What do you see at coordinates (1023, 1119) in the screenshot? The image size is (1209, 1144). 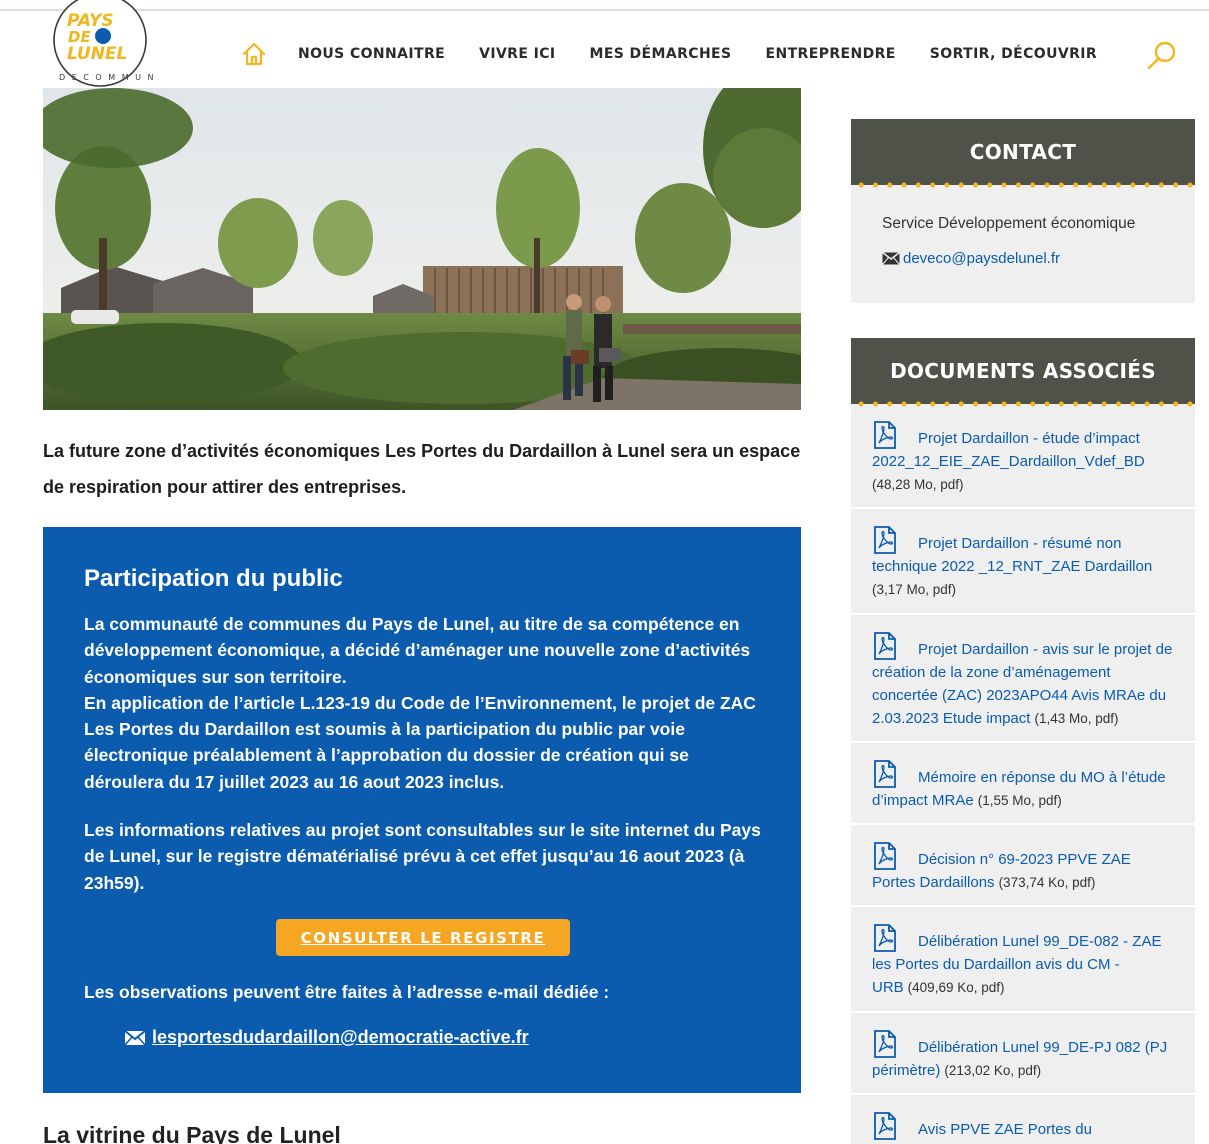 I see `document-item: Avis PPVE ZAE Portes du` at bounding box center [1023, 1119].